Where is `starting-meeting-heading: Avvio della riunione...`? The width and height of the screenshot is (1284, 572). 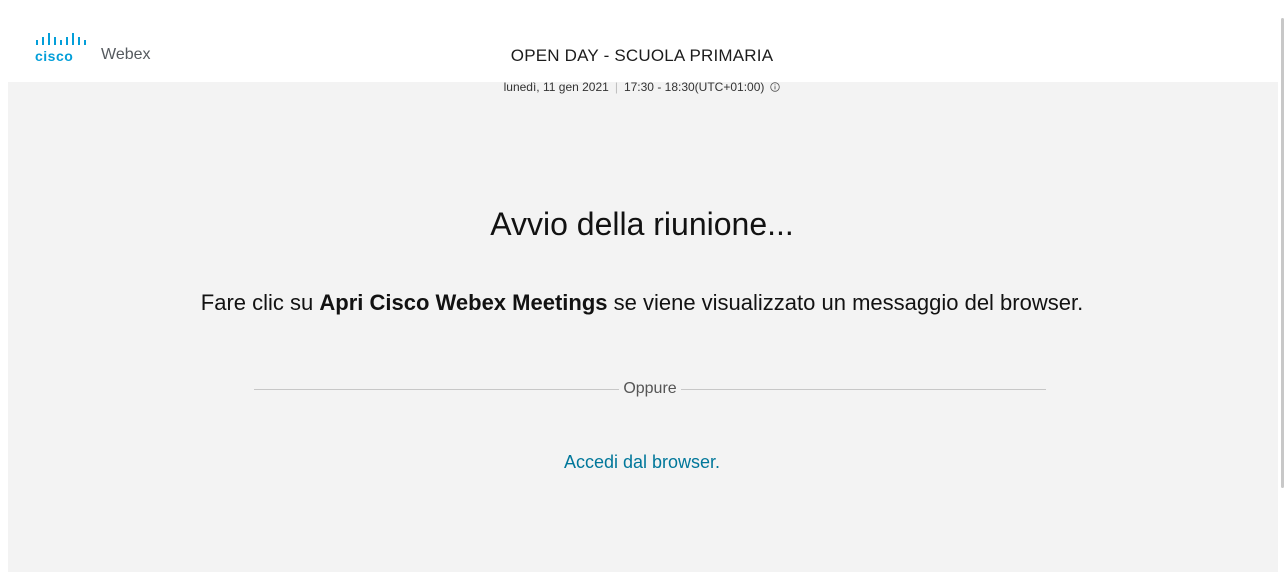
starting-meeting-heading: Avvio della riunione... is located at coordinates (642, 224).